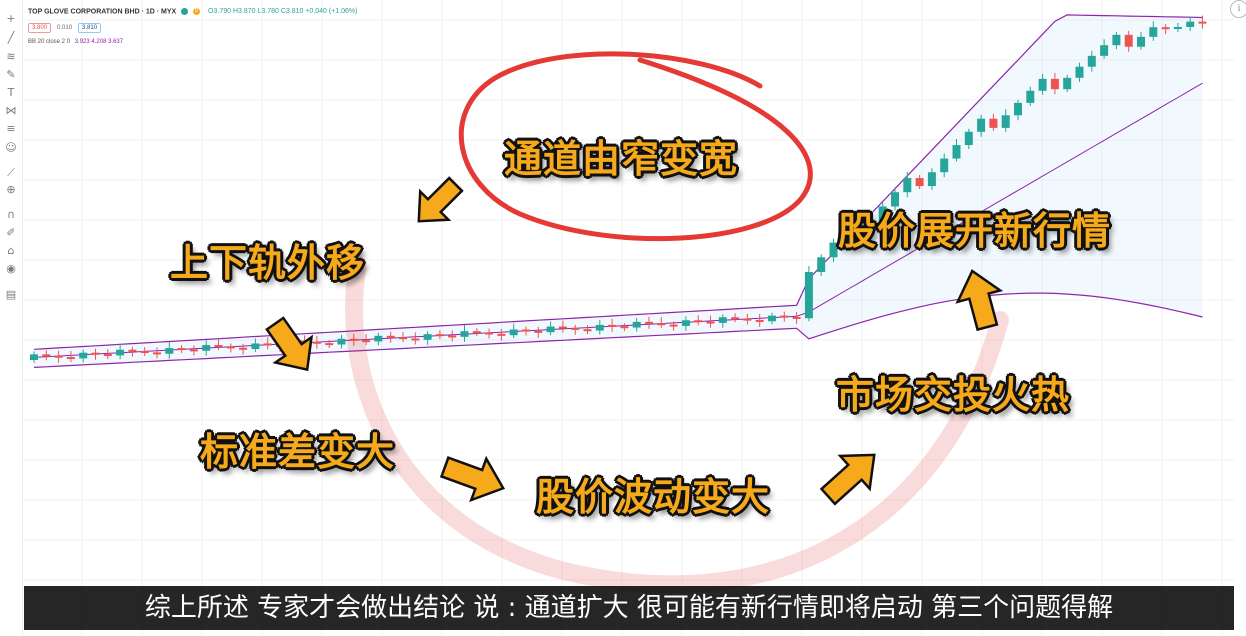 This screenshot has height=636, width=1246. What do you see at coordinates (298, 452) in the screenshot?
I see `annotation-stdev-up: 标准差变大` at bounding box center [298, 452].